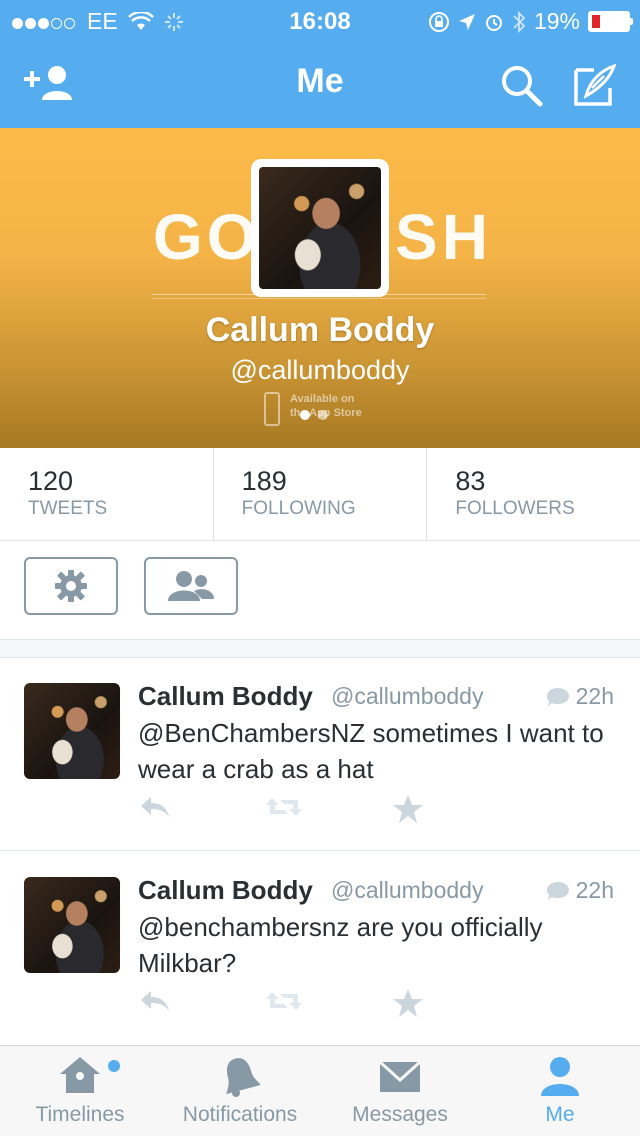 This screenshot has height=1136, width=640. I want to click on profile-avatar, so click(320, 228).